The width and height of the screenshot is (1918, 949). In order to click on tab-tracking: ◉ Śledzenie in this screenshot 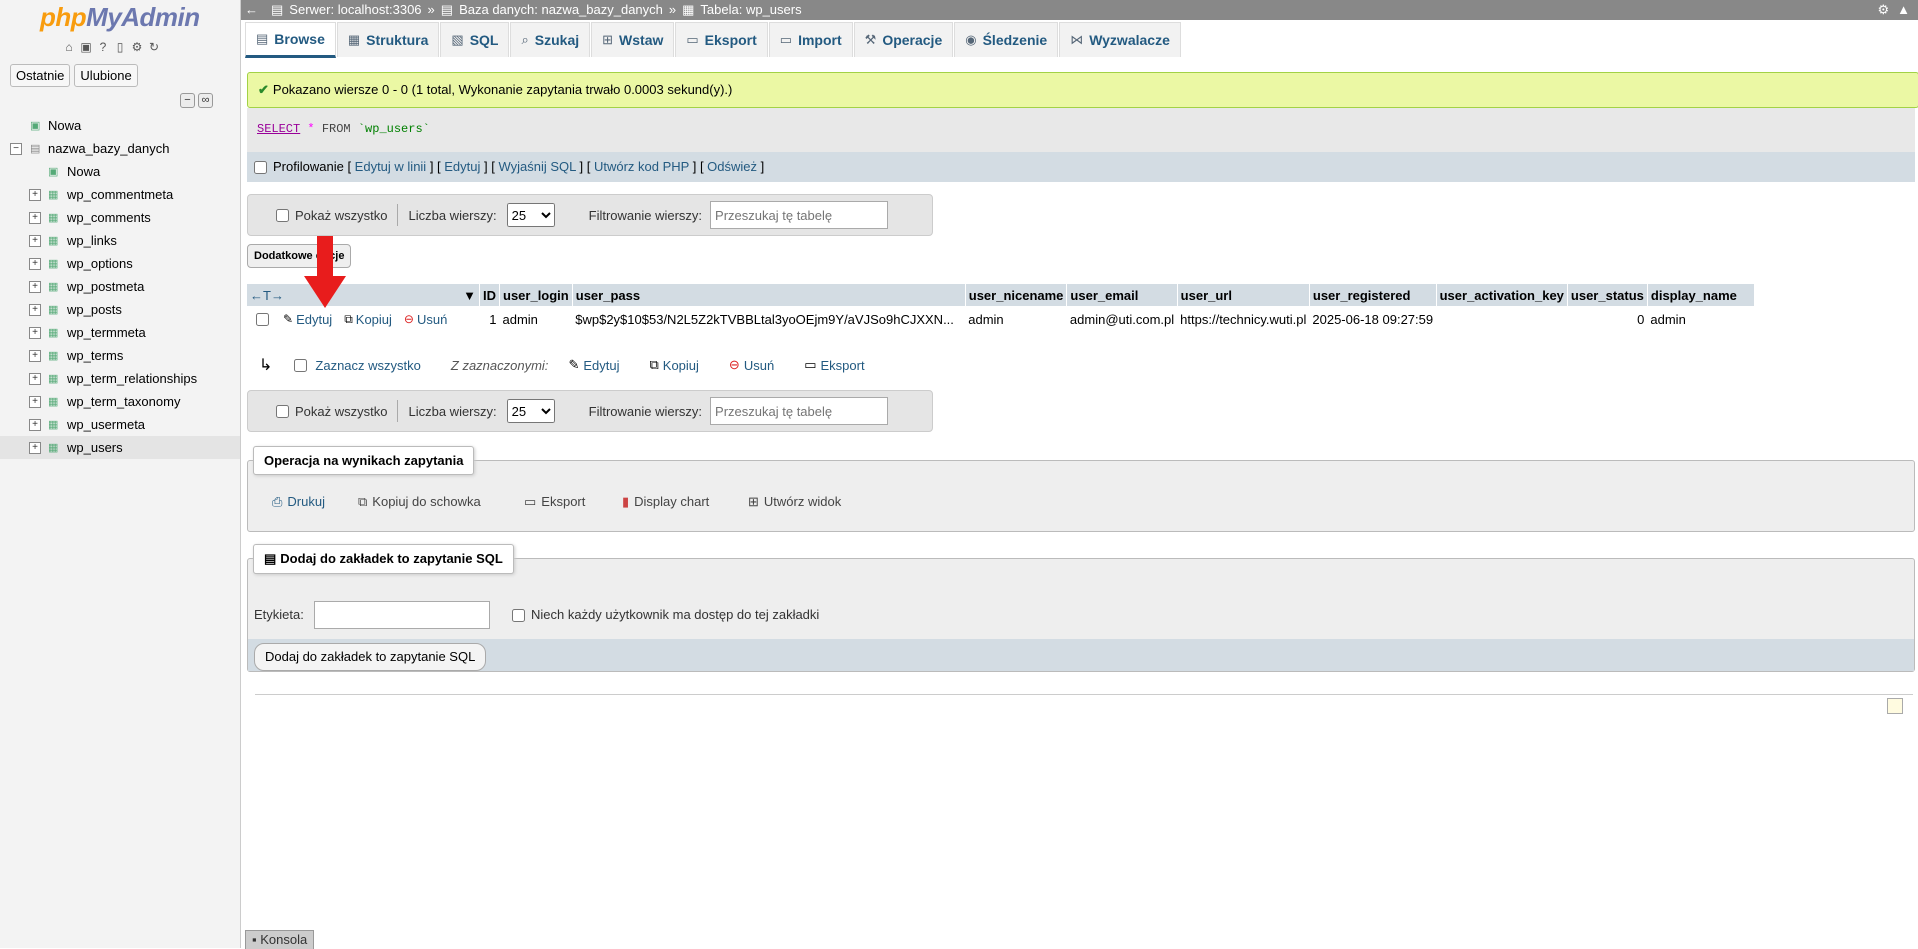, I will do `click(1006, 39)`.